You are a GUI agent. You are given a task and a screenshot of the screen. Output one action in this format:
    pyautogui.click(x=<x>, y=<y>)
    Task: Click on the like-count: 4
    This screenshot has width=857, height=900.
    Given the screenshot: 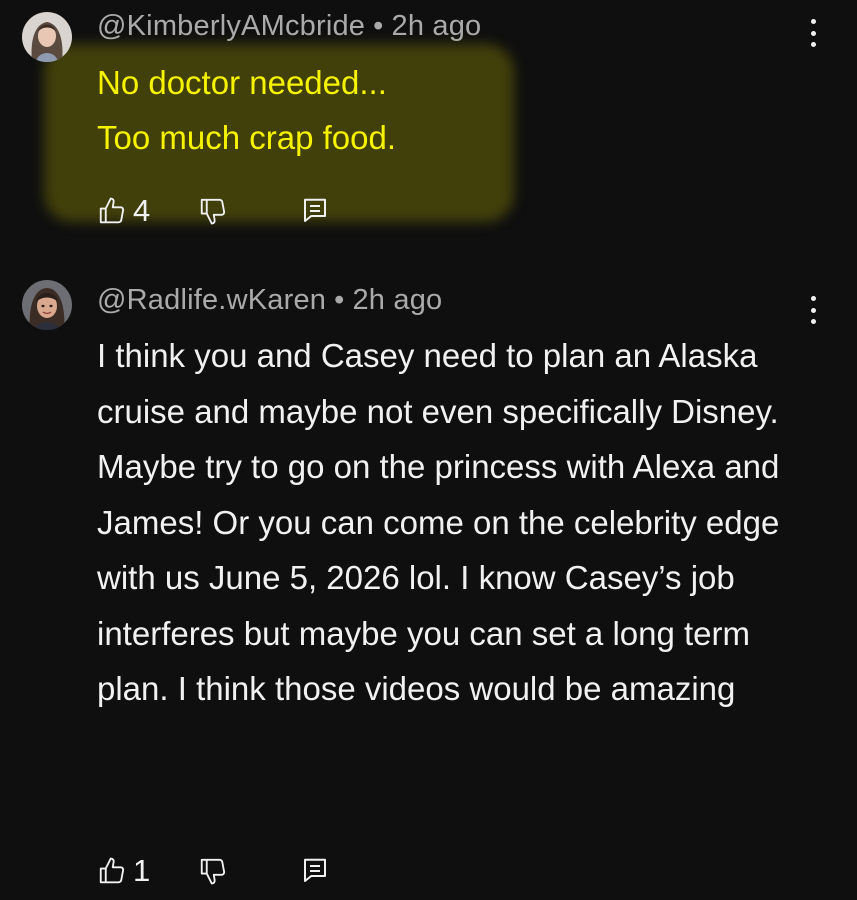 What is the action you would take?
    pyautogui.click(x=142, y=210)
    